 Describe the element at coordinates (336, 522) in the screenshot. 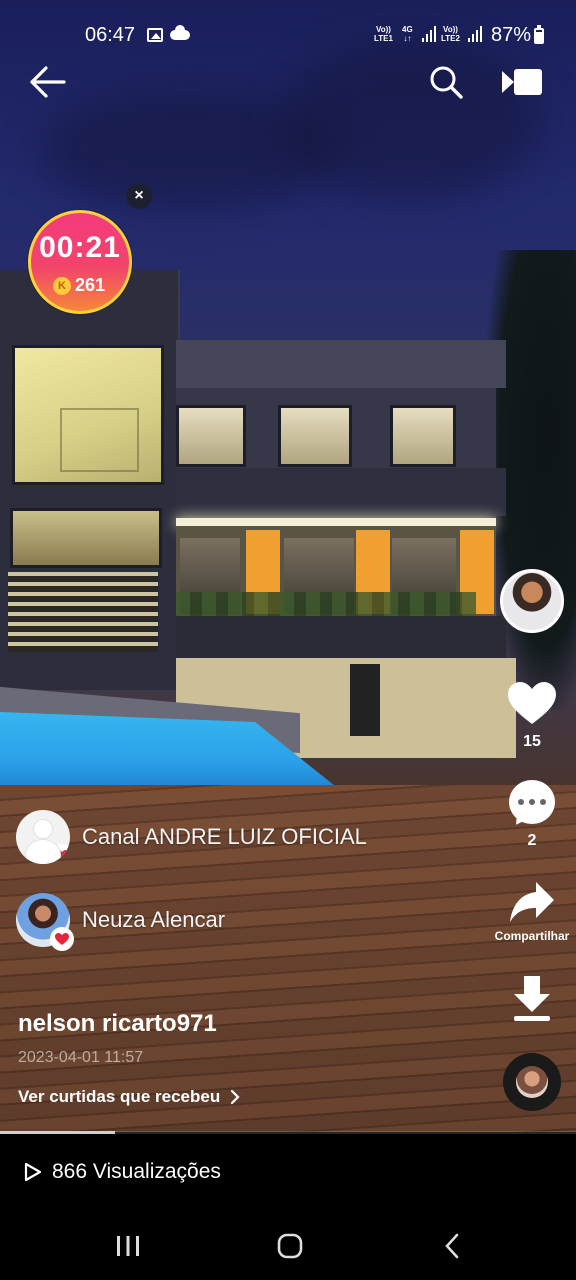

I see `house-light-strip` at that location.